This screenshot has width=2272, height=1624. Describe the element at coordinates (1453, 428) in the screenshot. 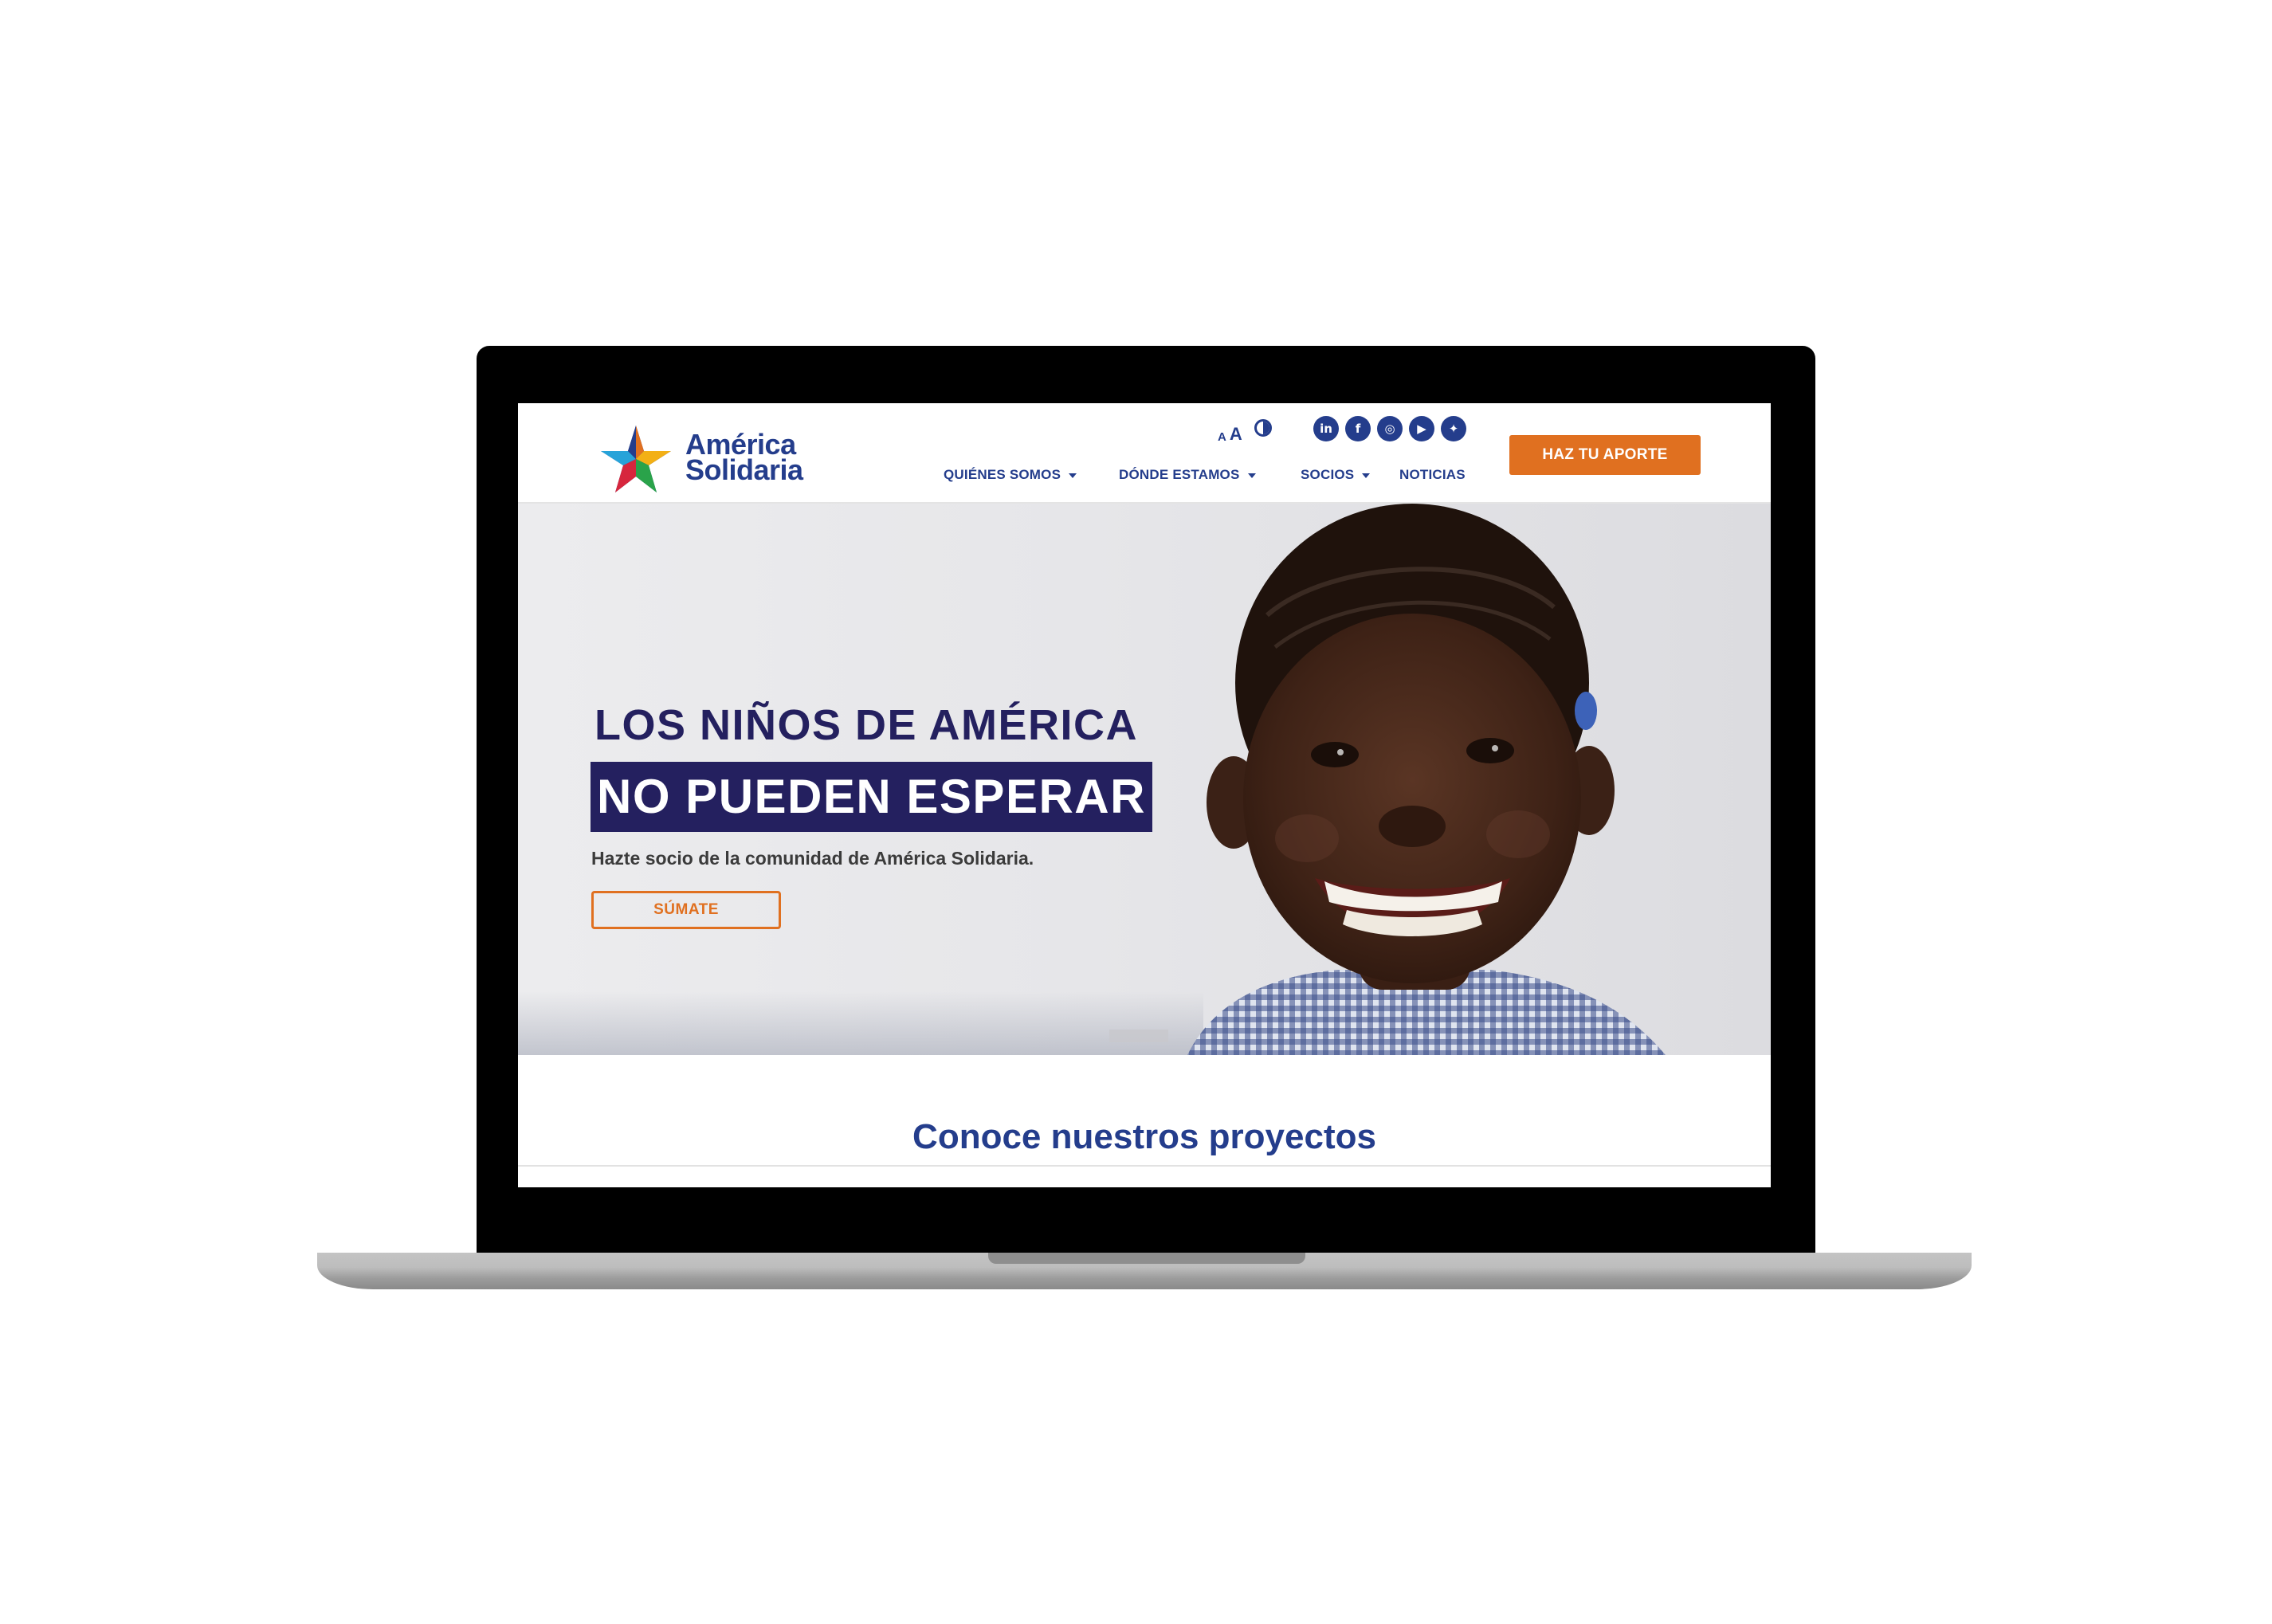

I see `twitter-icon: ✦` at that location.